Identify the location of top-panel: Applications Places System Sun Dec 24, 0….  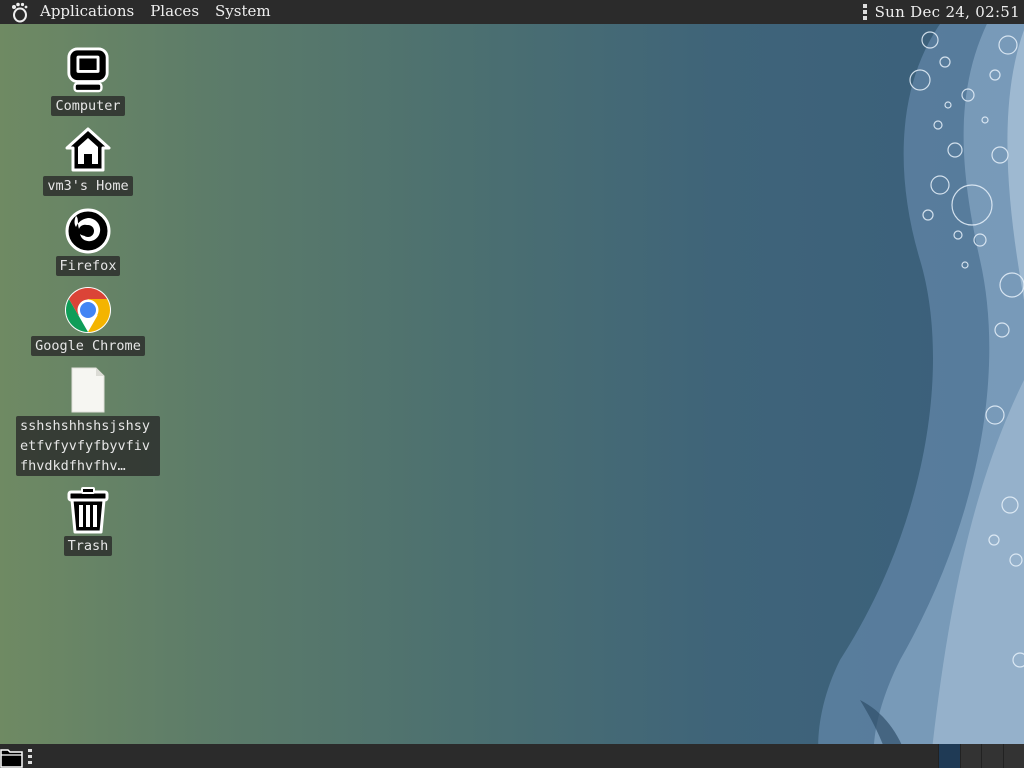
(512, 12).